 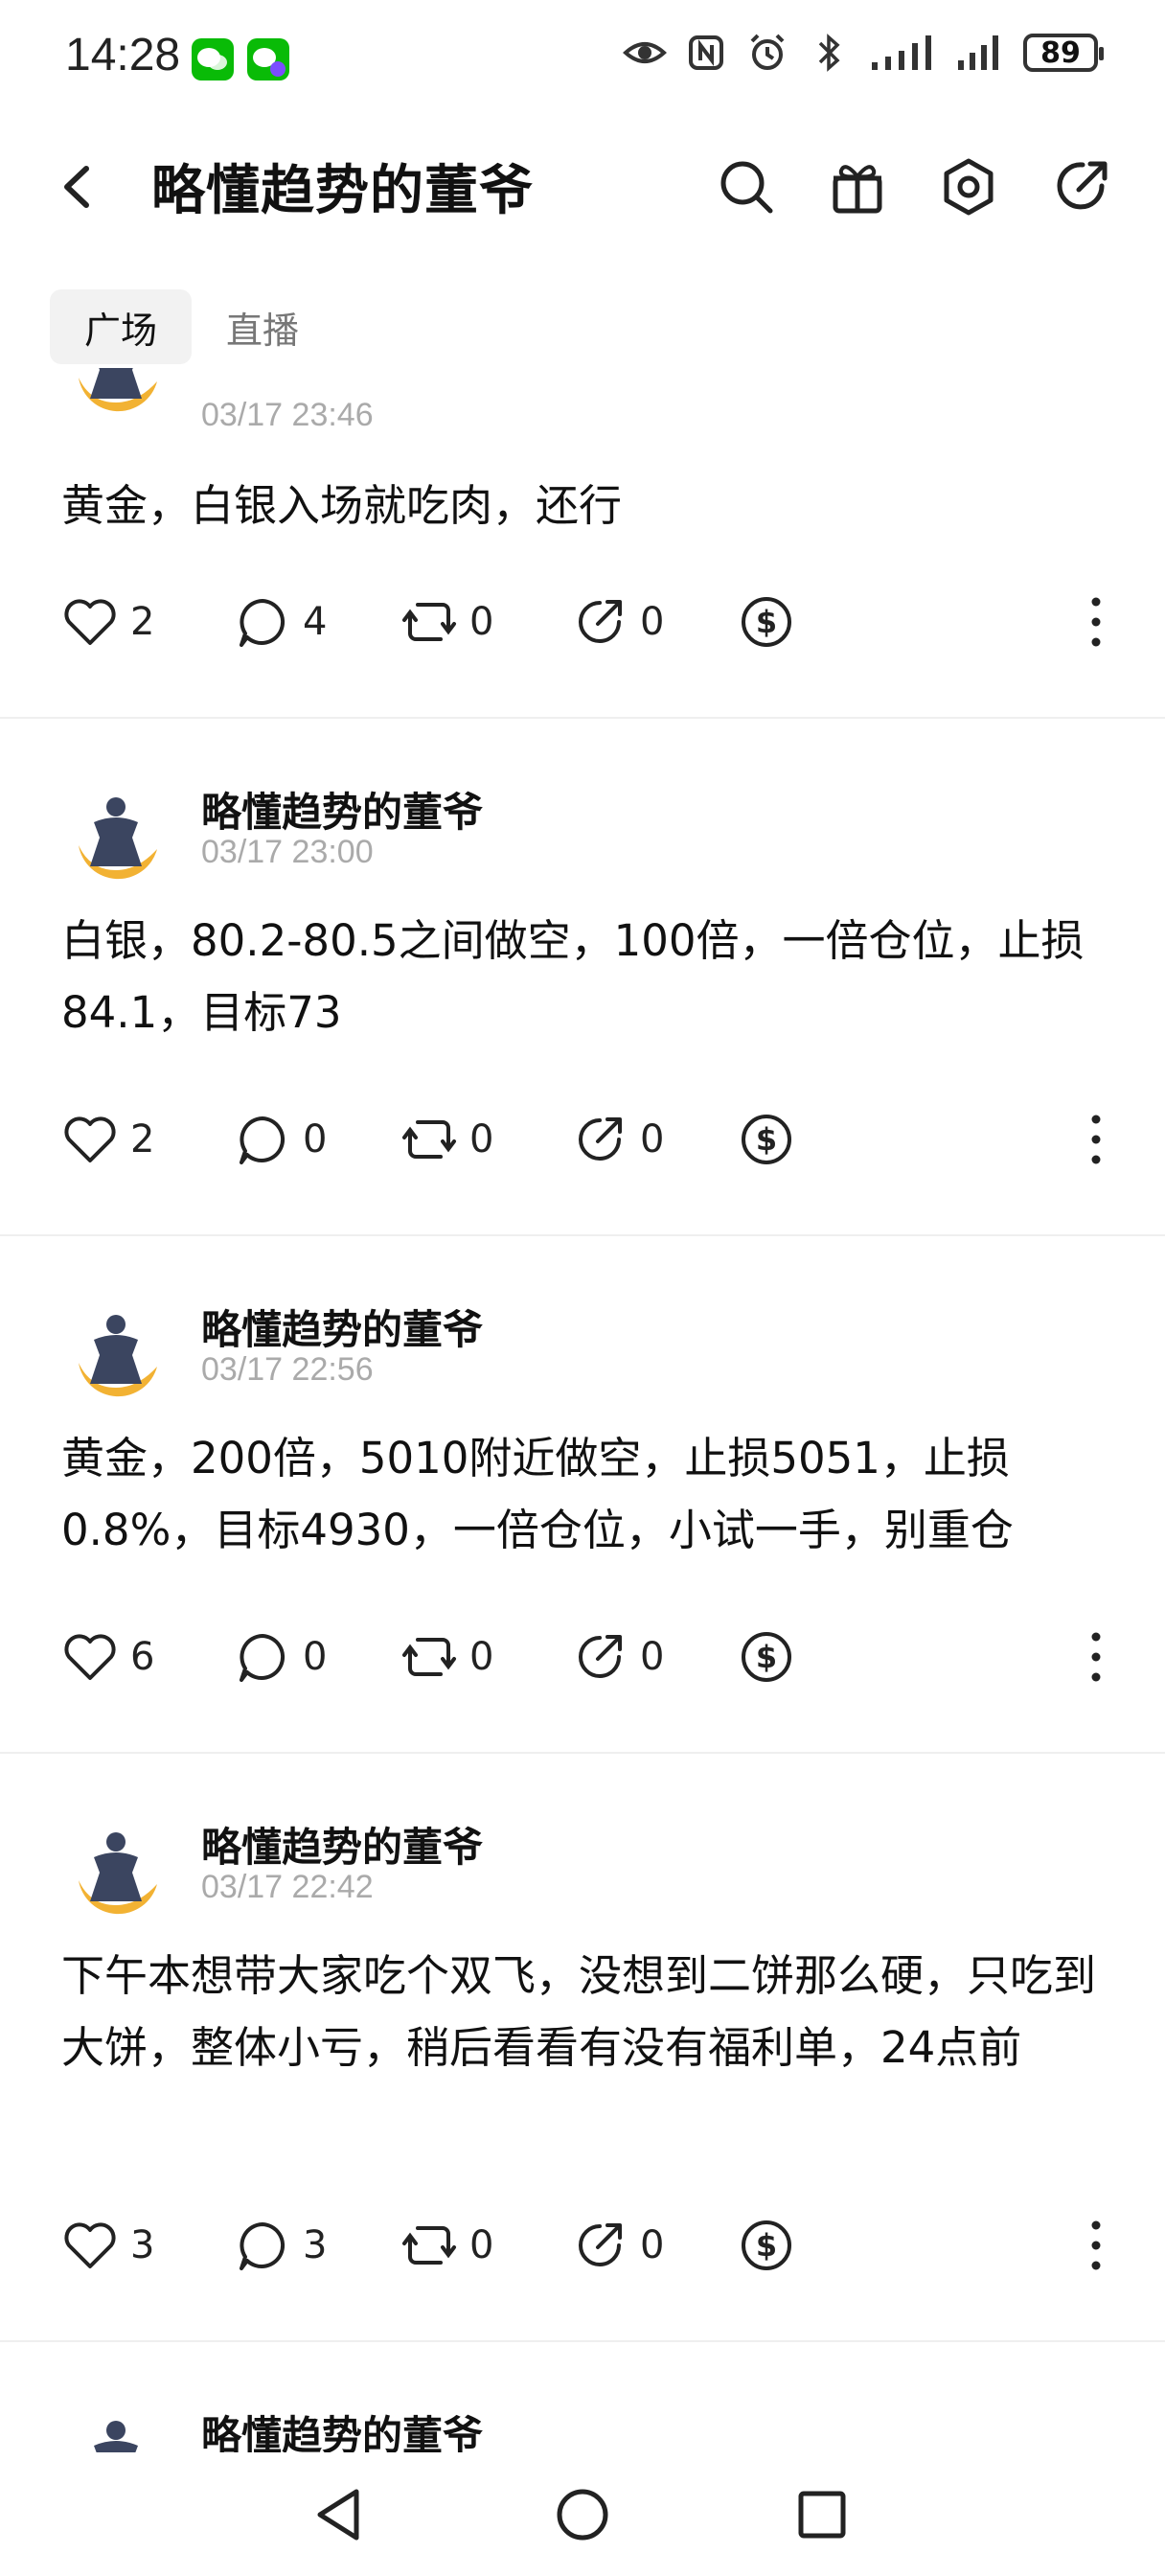 What do you see at coordinates (857, 186) in the screenshot?
I see `gift-icon` at bounding box center [857, 186].